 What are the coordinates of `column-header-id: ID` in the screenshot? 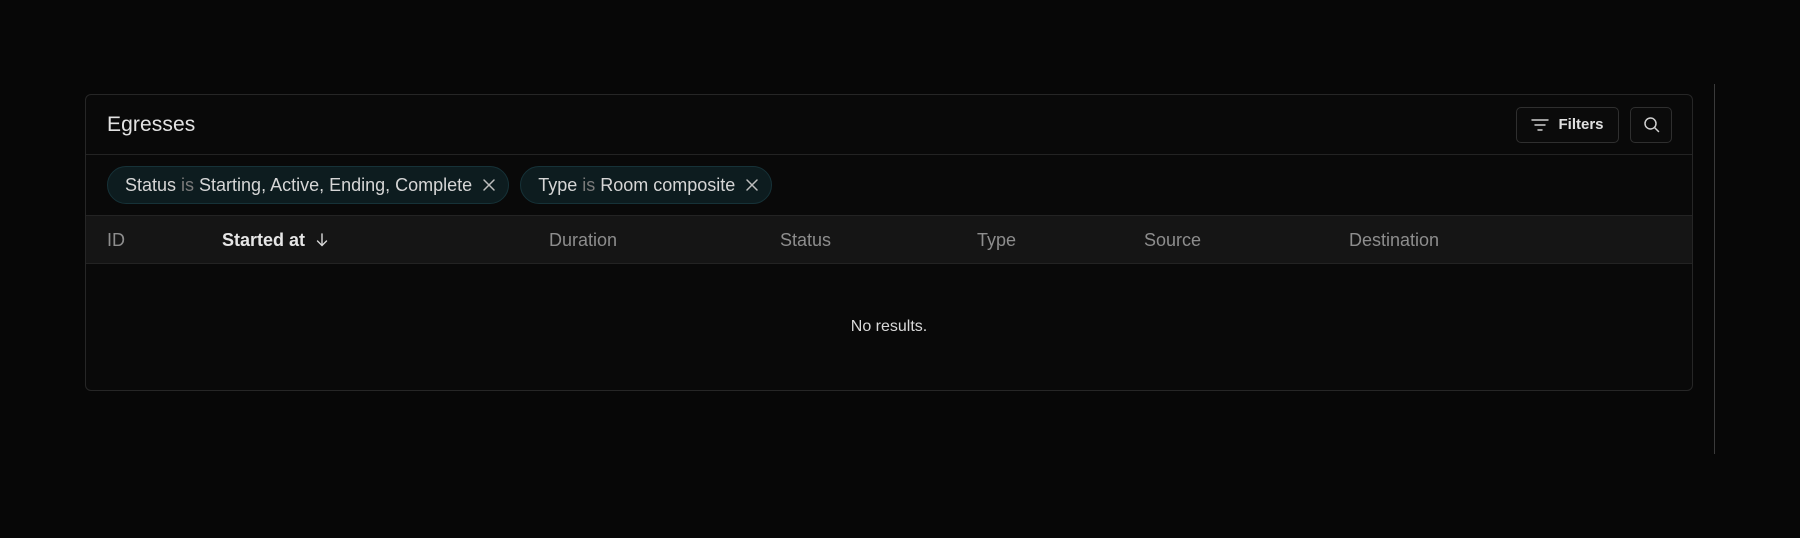 It's located at (116, 240).